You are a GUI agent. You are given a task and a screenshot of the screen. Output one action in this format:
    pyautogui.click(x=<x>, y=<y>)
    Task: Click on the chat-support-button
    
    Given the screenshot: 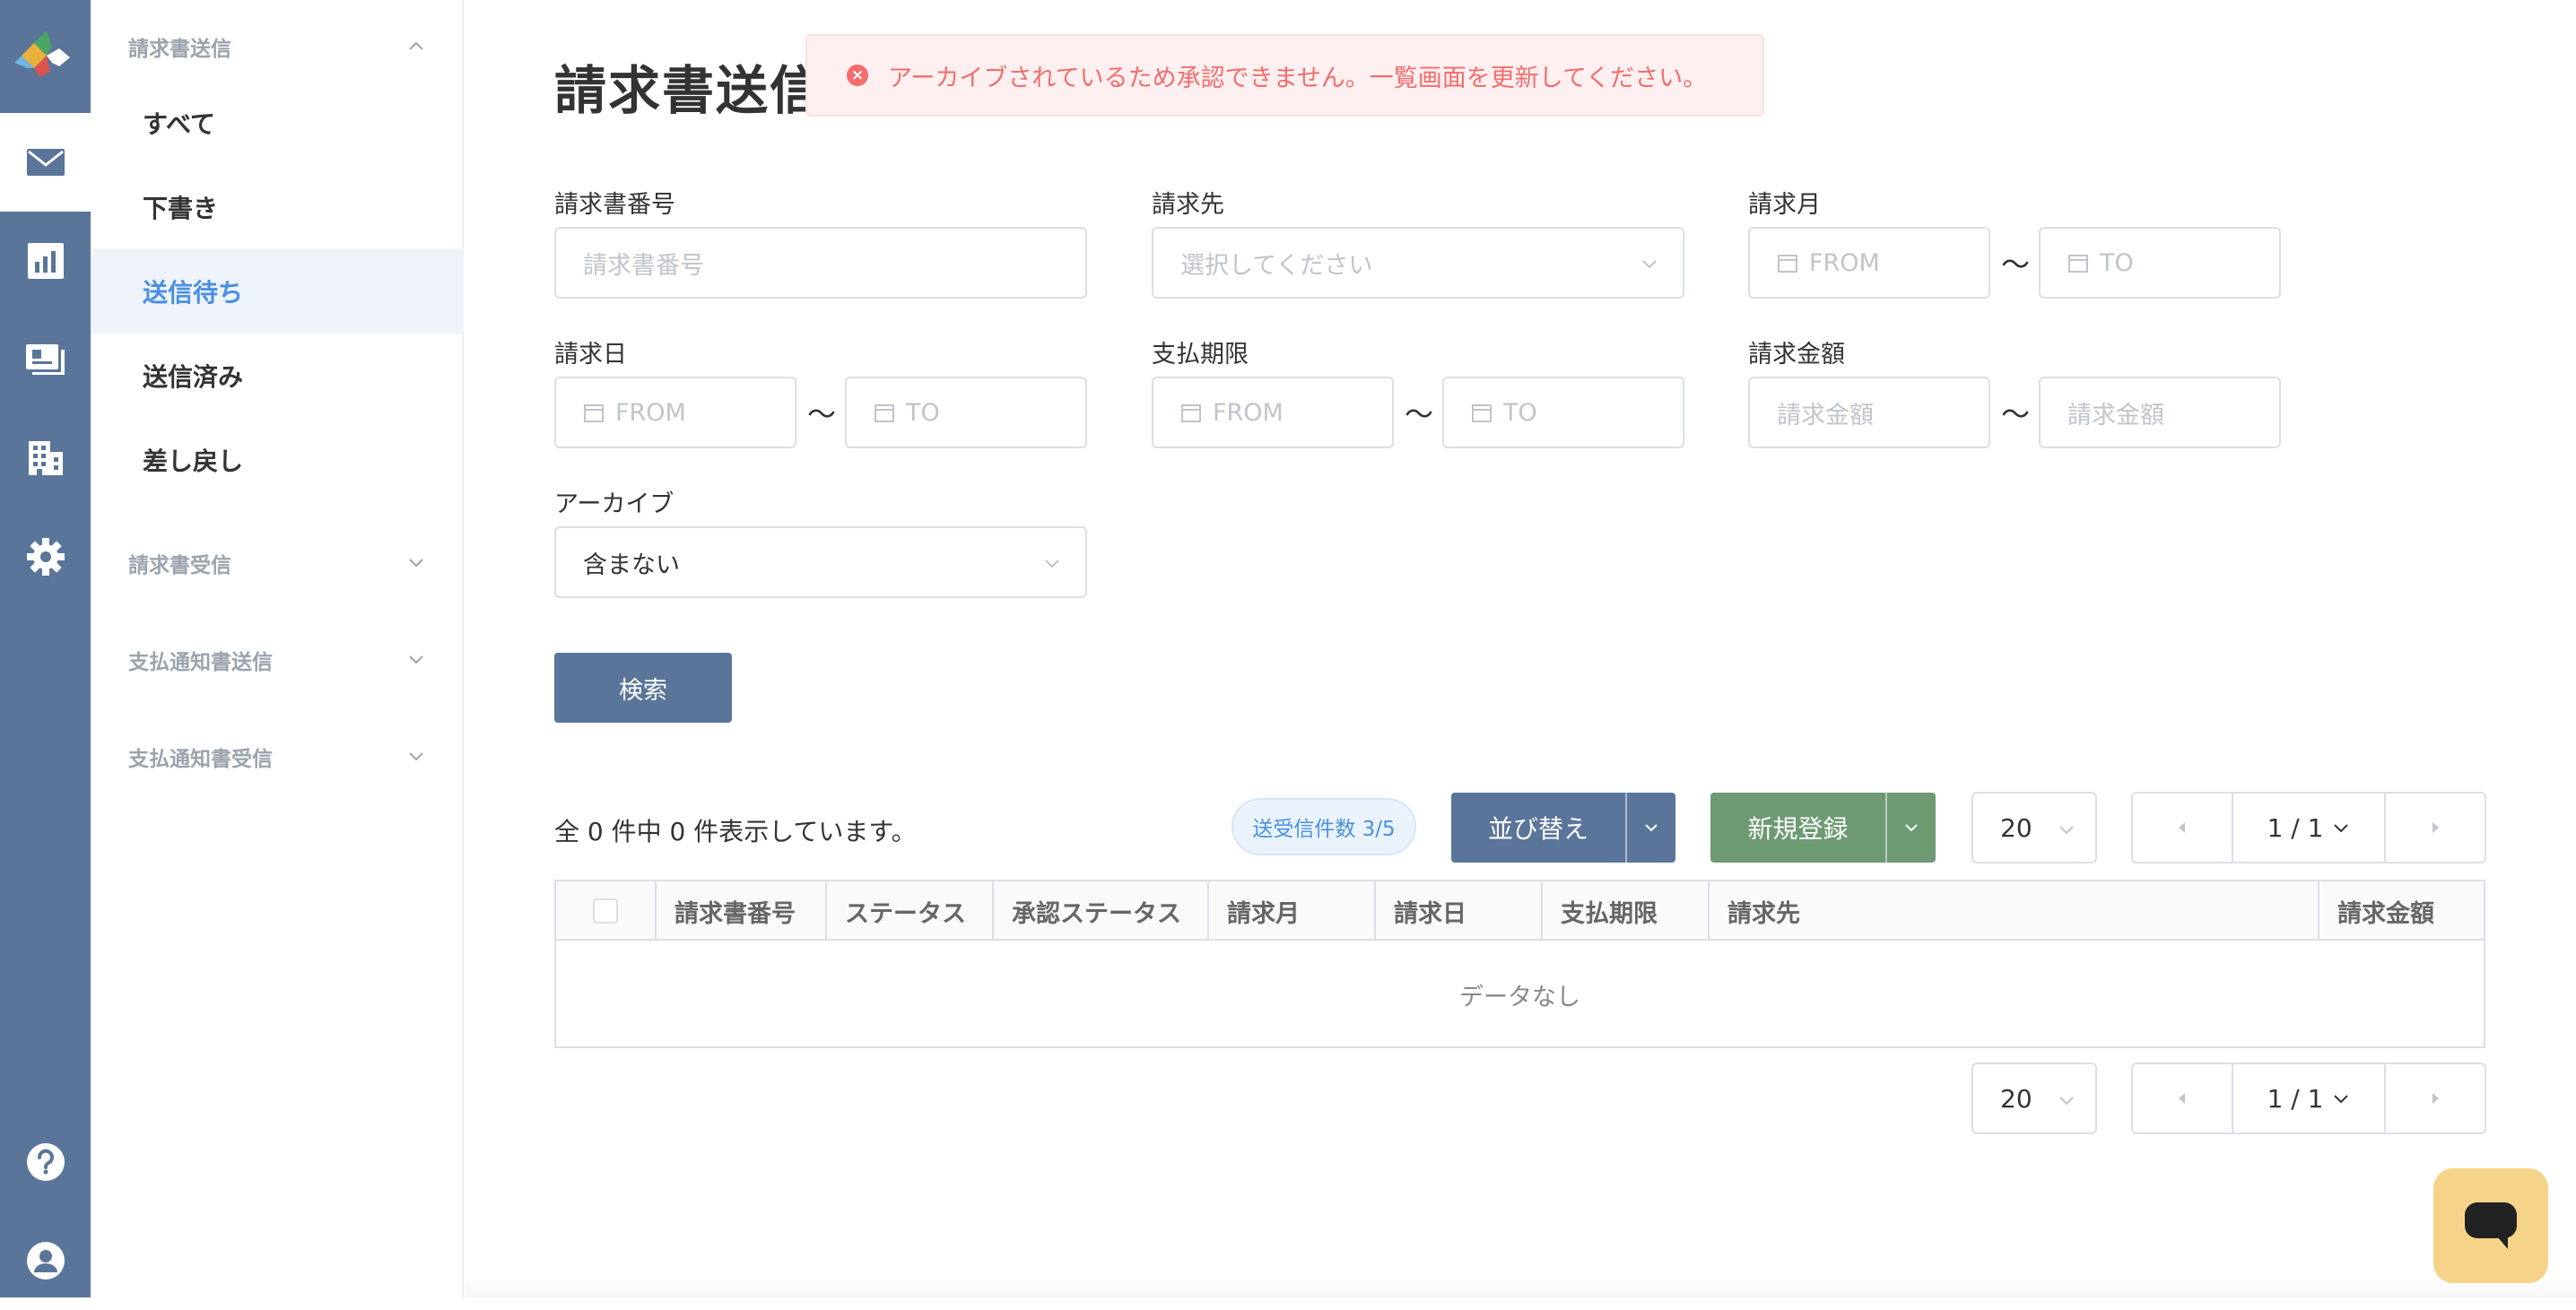 What is the action you would take?
    pyautogui.click(x=2490, y=1225)
    